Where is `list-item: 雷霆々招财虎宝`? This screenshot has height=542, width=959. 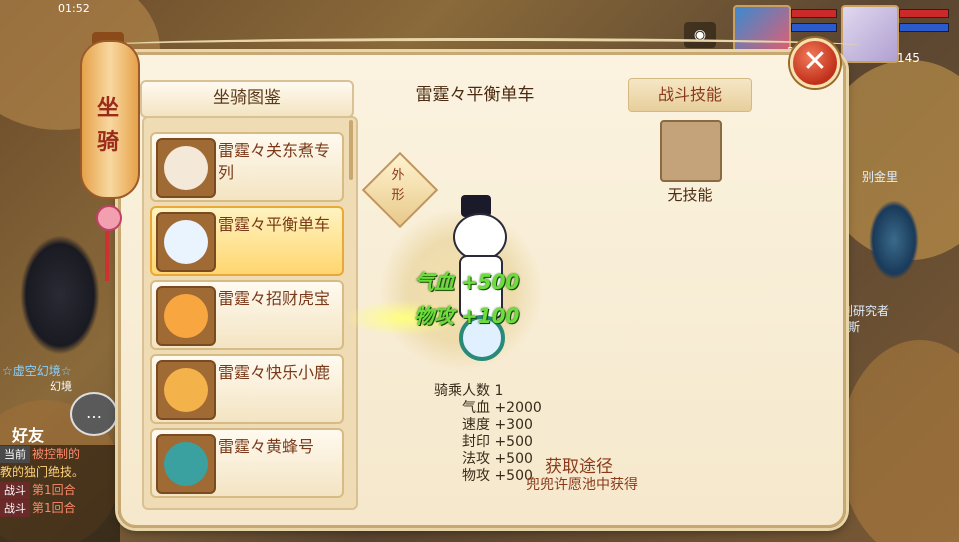
list-item: 雷霆々招财虎宝 is located at coordinates (247, 315).